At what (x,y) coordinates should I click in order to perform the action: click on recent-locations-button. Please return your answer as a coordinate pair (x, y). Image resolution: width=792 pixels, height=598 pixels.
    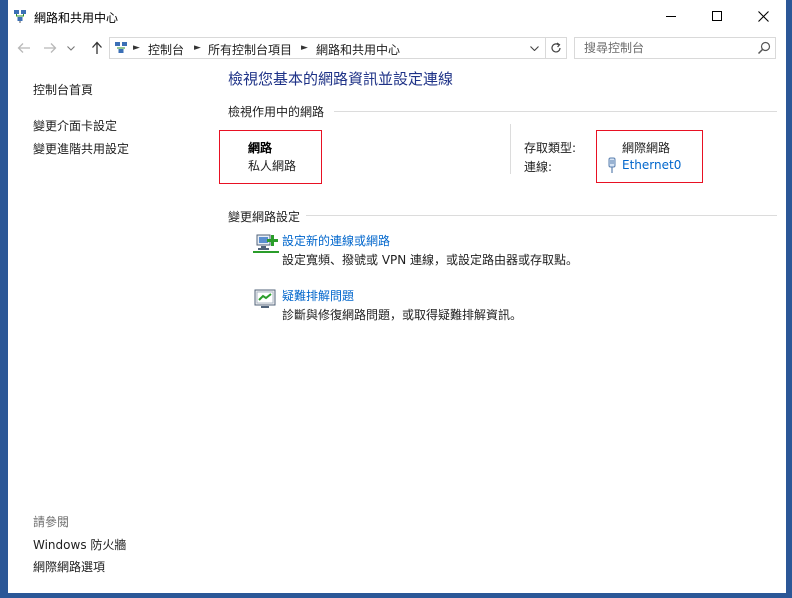
    Looking at the image, I should click on (71, 48).